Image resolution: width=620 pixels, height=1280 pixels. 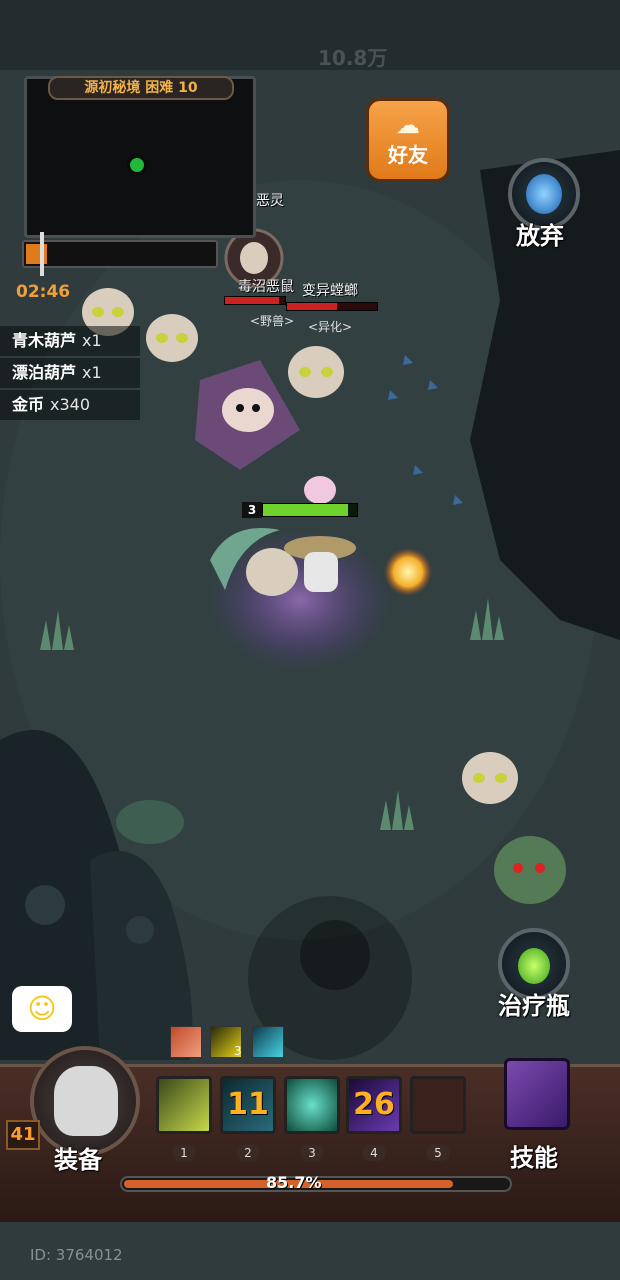 I want to click on skill-cooldown: 11, so click(x=248, y=1104).